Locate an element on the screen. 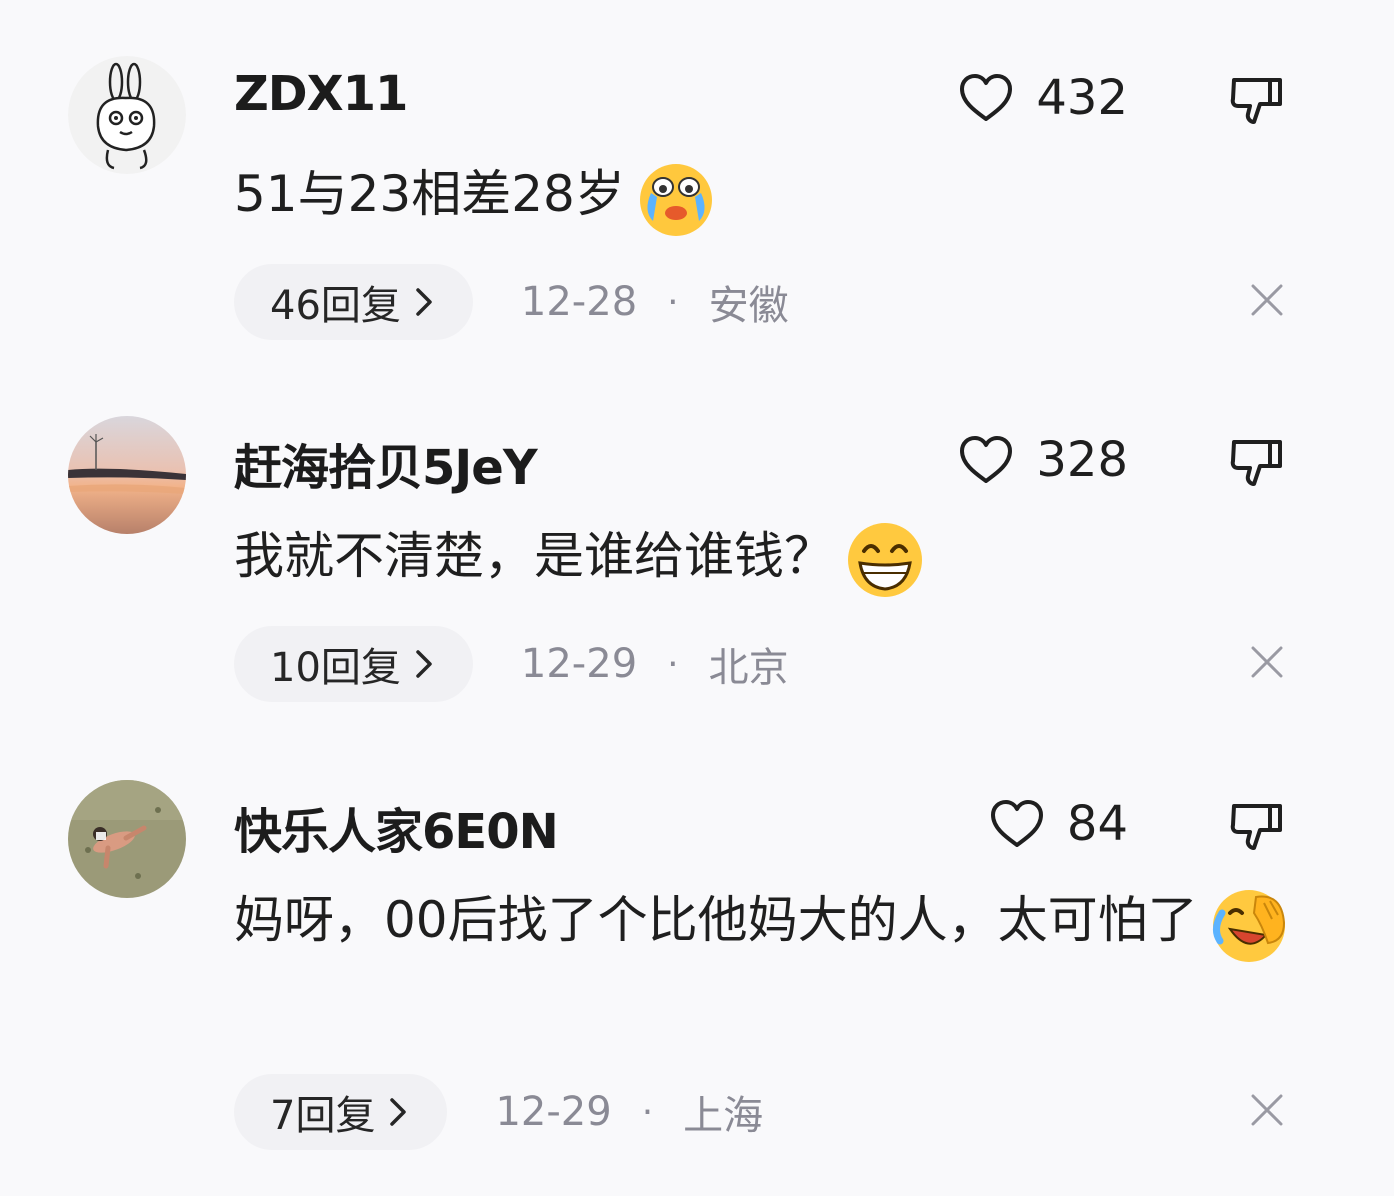 The width and height of the screenshot is (1394, 1196). comment-text: 51与23相差28岁 is located at coordinates (779, 194).